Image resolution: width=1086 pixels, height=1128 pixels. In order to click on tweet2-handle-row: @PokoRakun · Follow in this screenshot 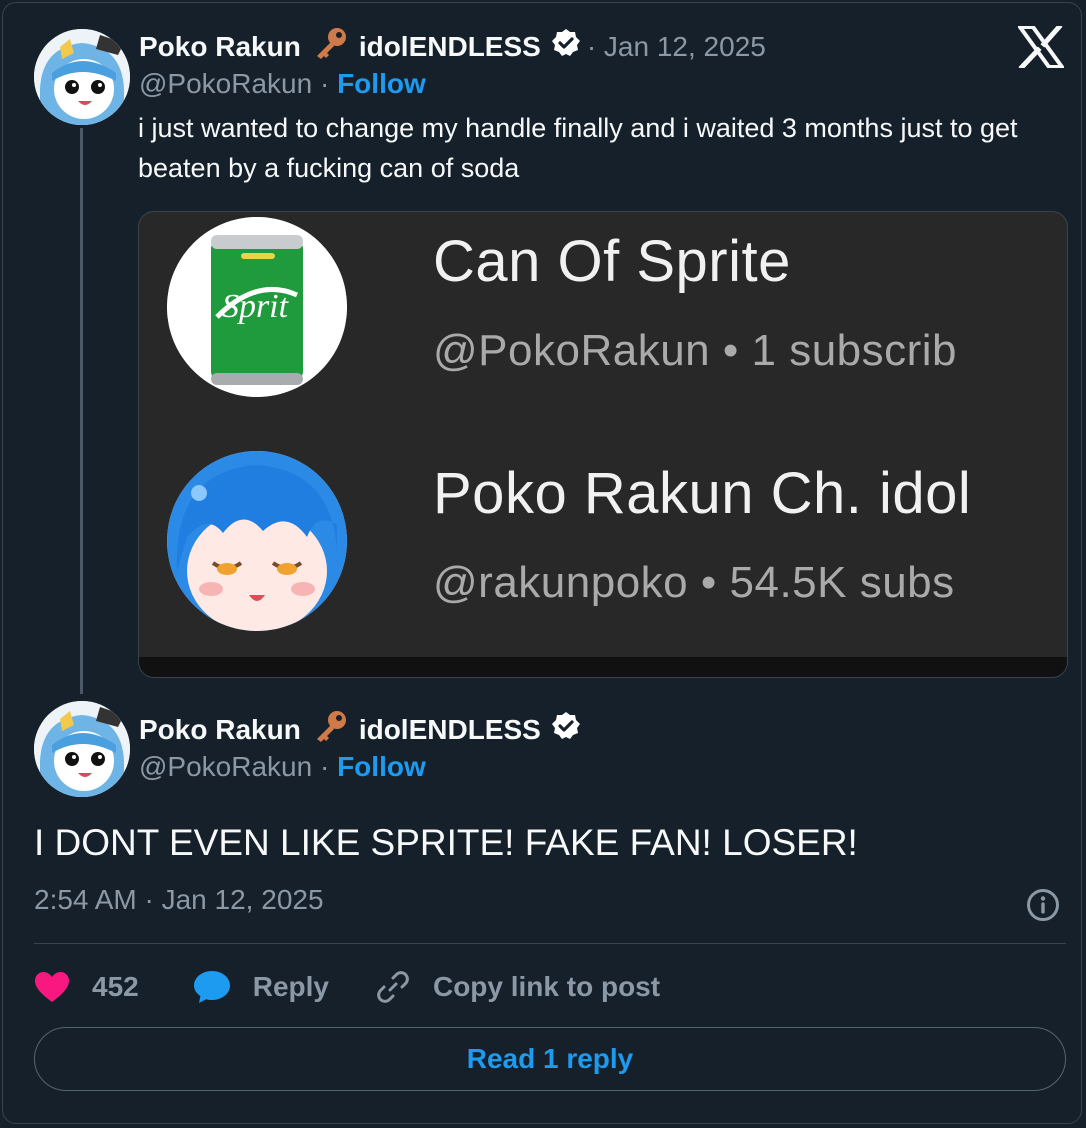, I will do `click(282, 767)`.